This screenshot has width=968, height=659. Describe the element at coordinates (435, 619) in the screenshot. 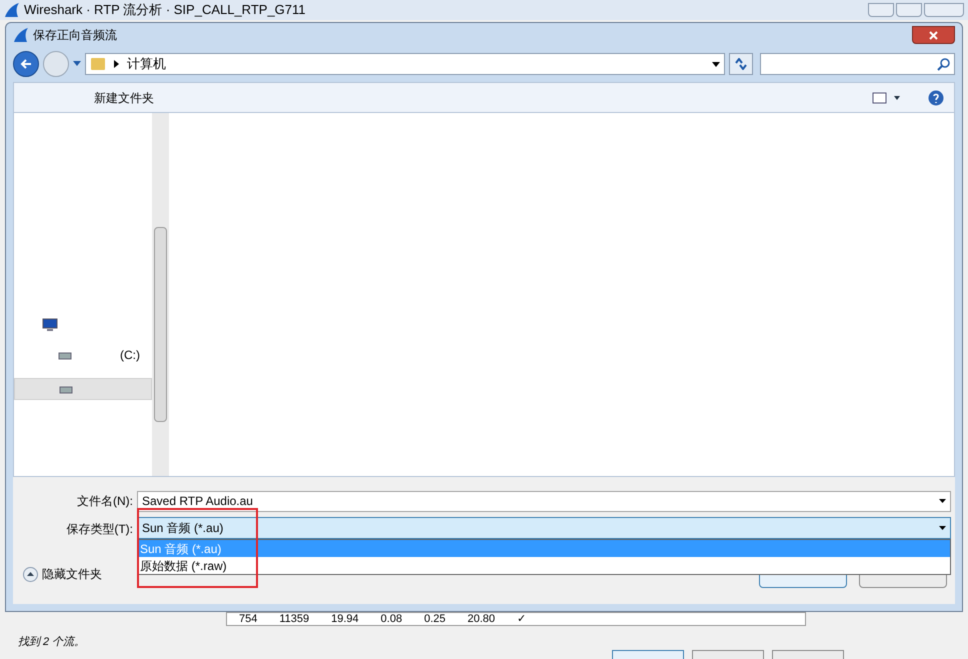

I see `table-cell-text: 0.25` at that location.